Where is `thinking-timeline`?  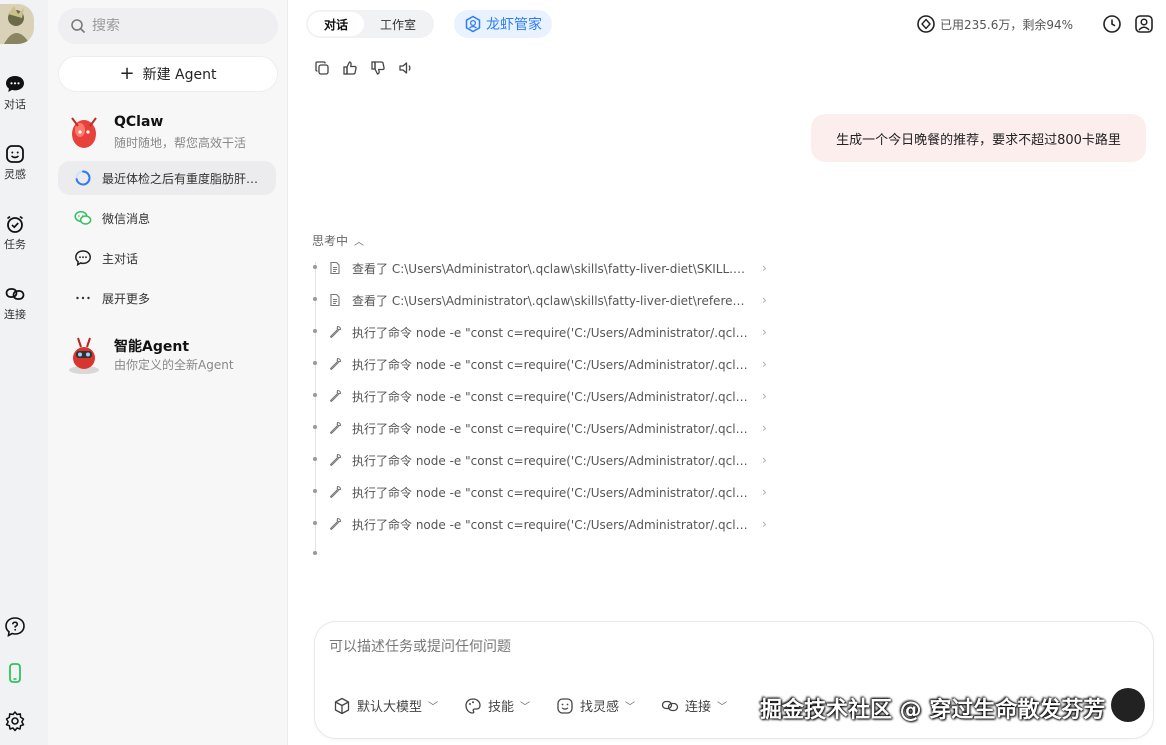
thinking-timeline is located at coordinates (315, 407).